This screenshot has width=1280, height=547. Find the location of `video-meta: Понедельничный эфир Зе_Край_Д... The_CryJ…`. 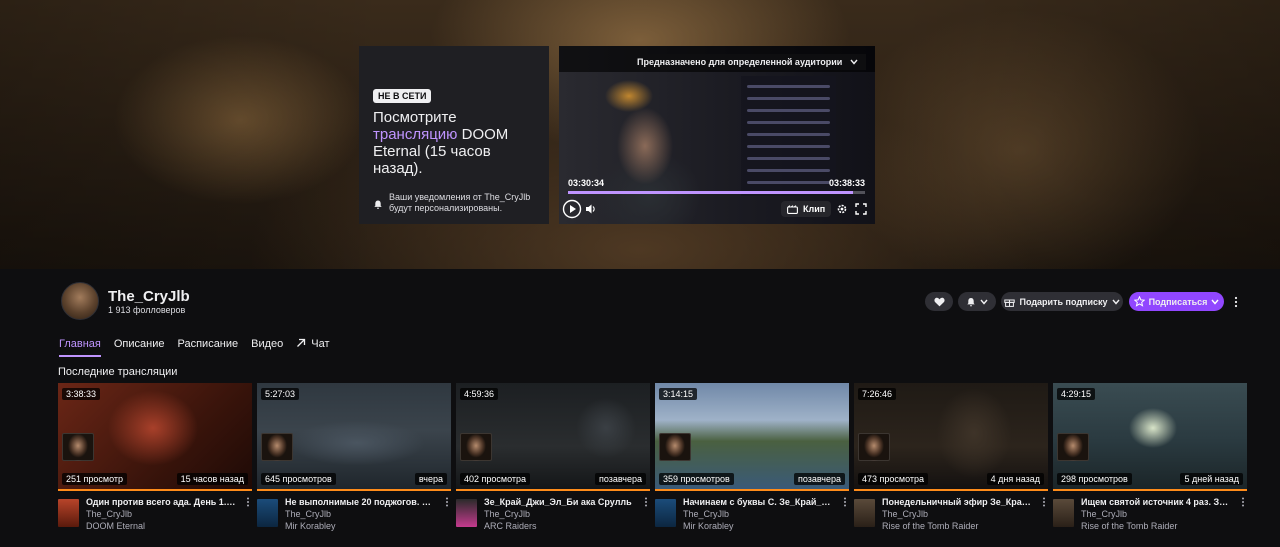

video-meta: Понедельничный эфир Зе_Край_Д... The_CryJ… is located at coordinates (951, 513).